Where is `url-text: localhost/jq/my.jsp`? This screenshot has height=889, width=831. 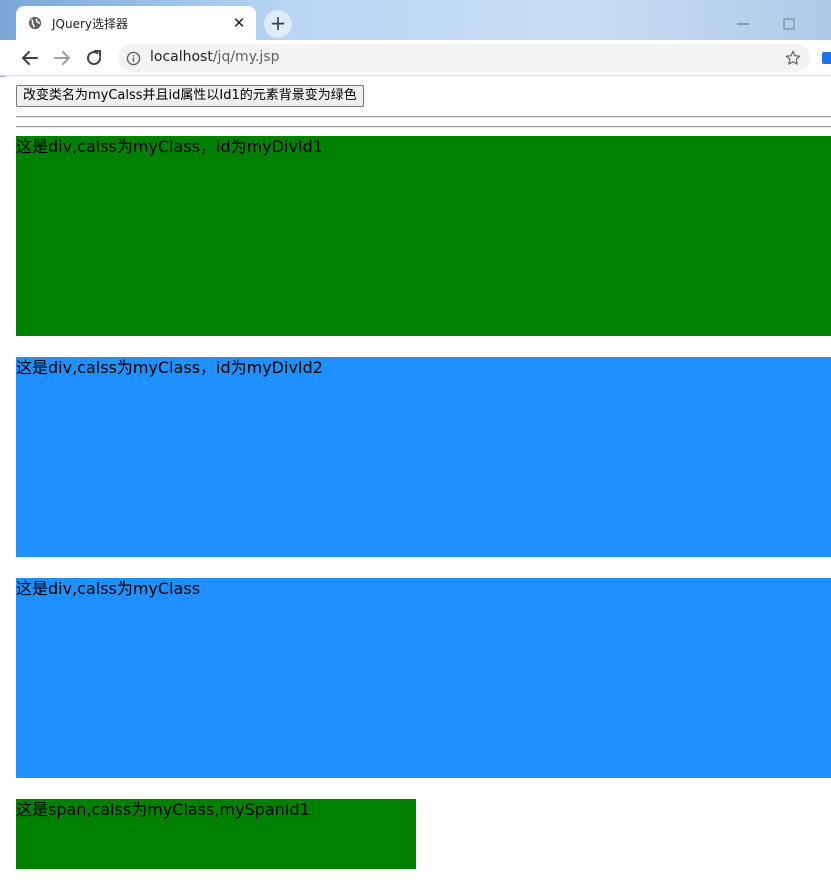
url-text: localhost/jq/my.jsp is located at coordinates (215, 57).